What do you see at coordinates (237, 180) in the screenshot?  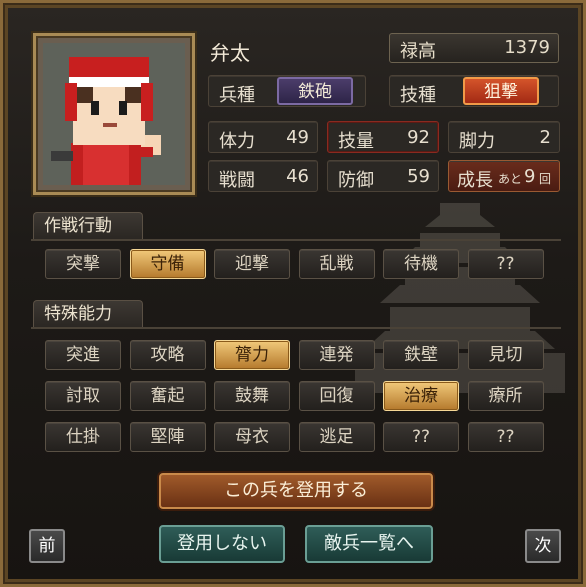 I see `stat-combat-label: 戦闘` at bounding box center [237, 180].